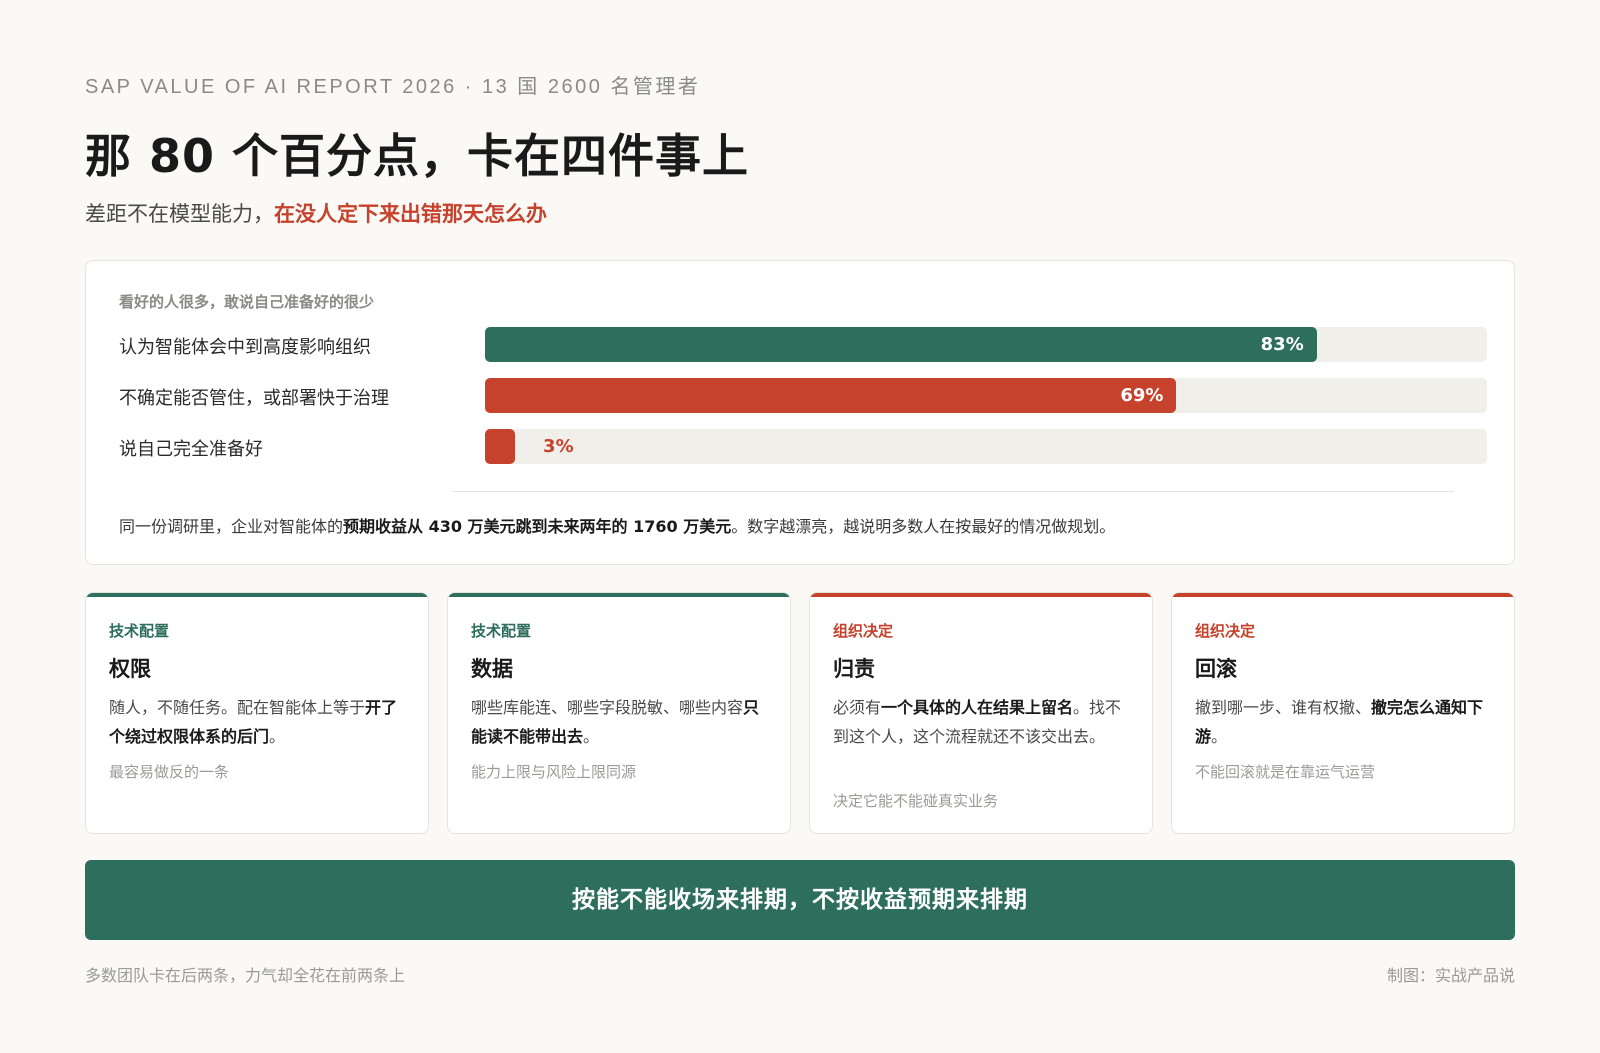 The image size is (1600, 1053). Describe the element at coordinates (1216, 669) in the screenshot. I see `factor-name: 回滚` at that location.